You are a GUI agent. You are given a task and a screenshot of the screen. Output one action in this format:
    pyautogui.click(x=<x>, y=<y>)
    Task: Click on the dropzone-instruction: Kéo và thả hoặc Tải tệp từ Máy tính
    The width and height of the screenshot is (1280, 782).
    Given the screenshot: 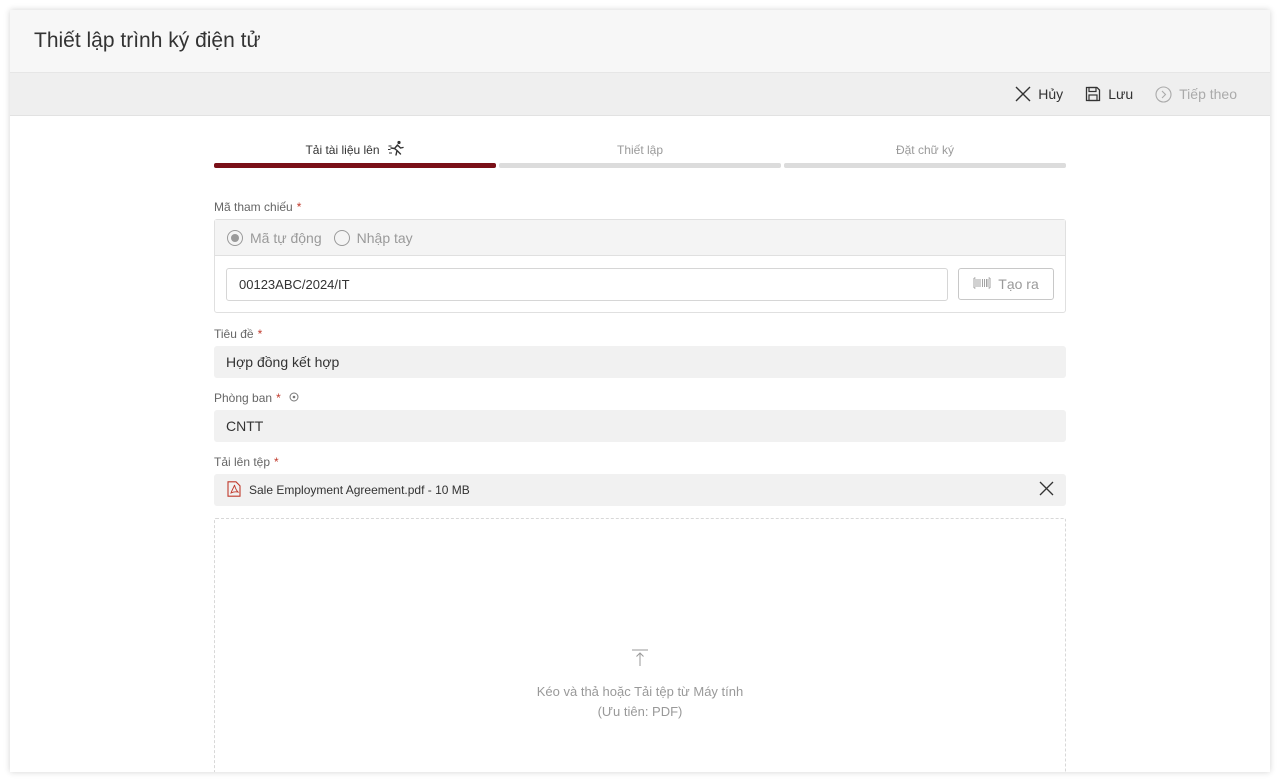 What is the action you would take?
    pyautogui.click(x=640, y=691)
    